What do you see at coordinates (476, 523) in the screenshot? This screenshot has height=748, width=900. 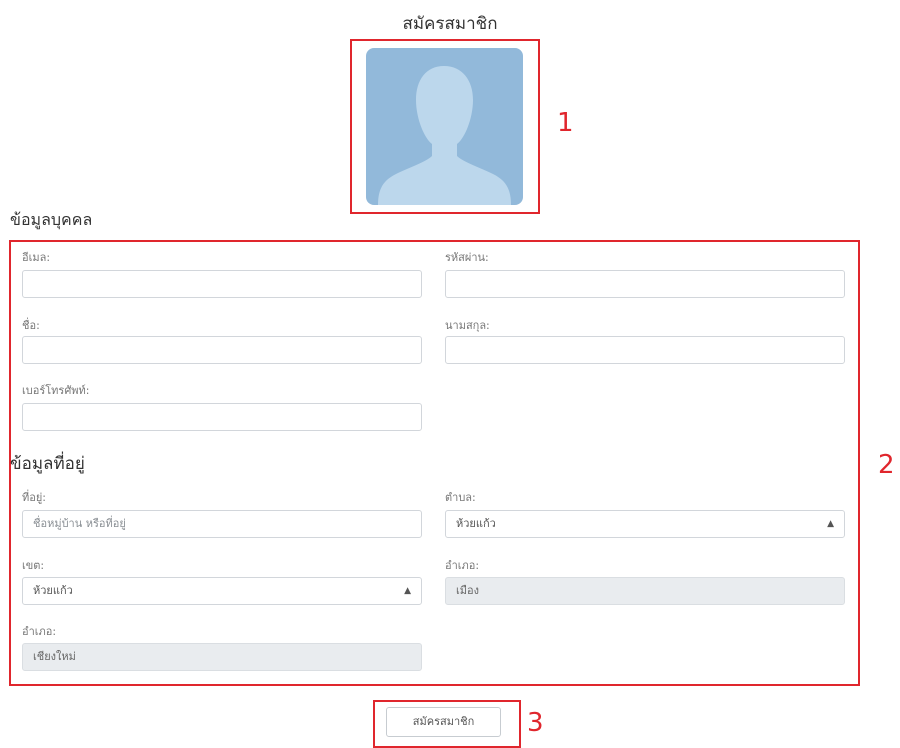 I see `subdistrict-select-value: ห้วยแก้ว` at bounding box center [476, 523].